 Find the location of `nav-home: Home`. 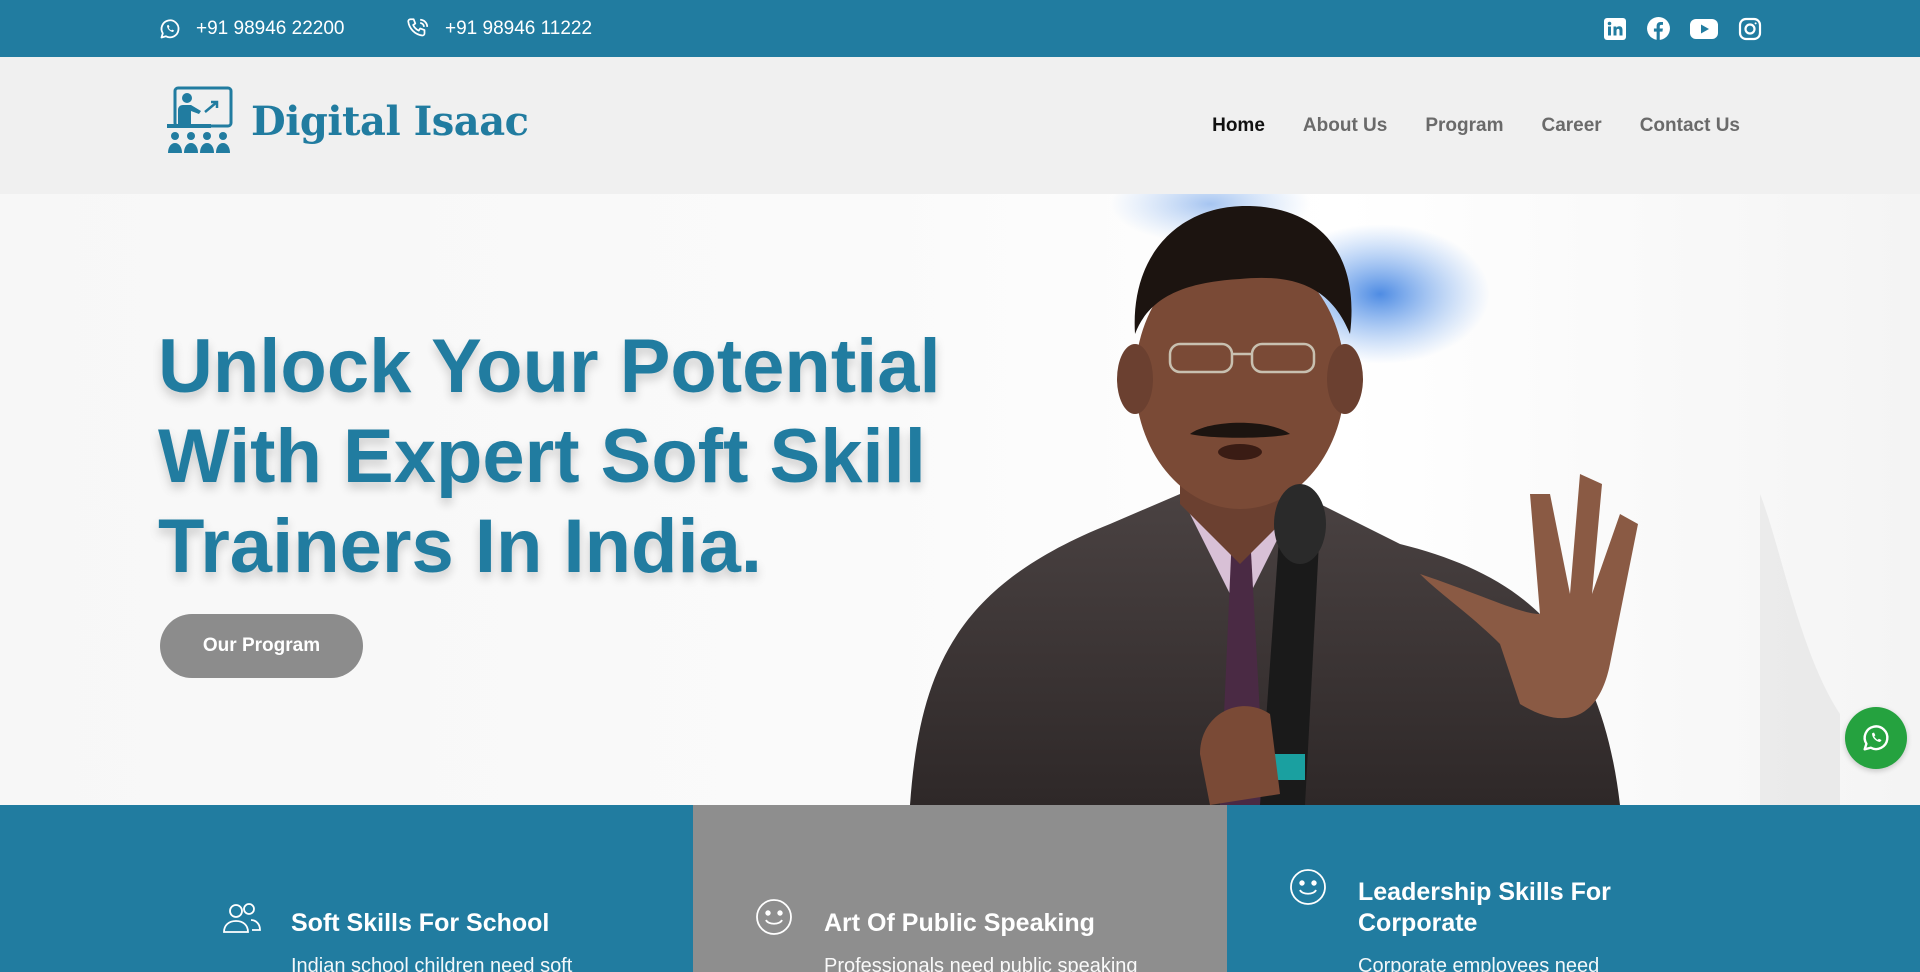

nav-home: Home is located at coordinates (1238, 126).